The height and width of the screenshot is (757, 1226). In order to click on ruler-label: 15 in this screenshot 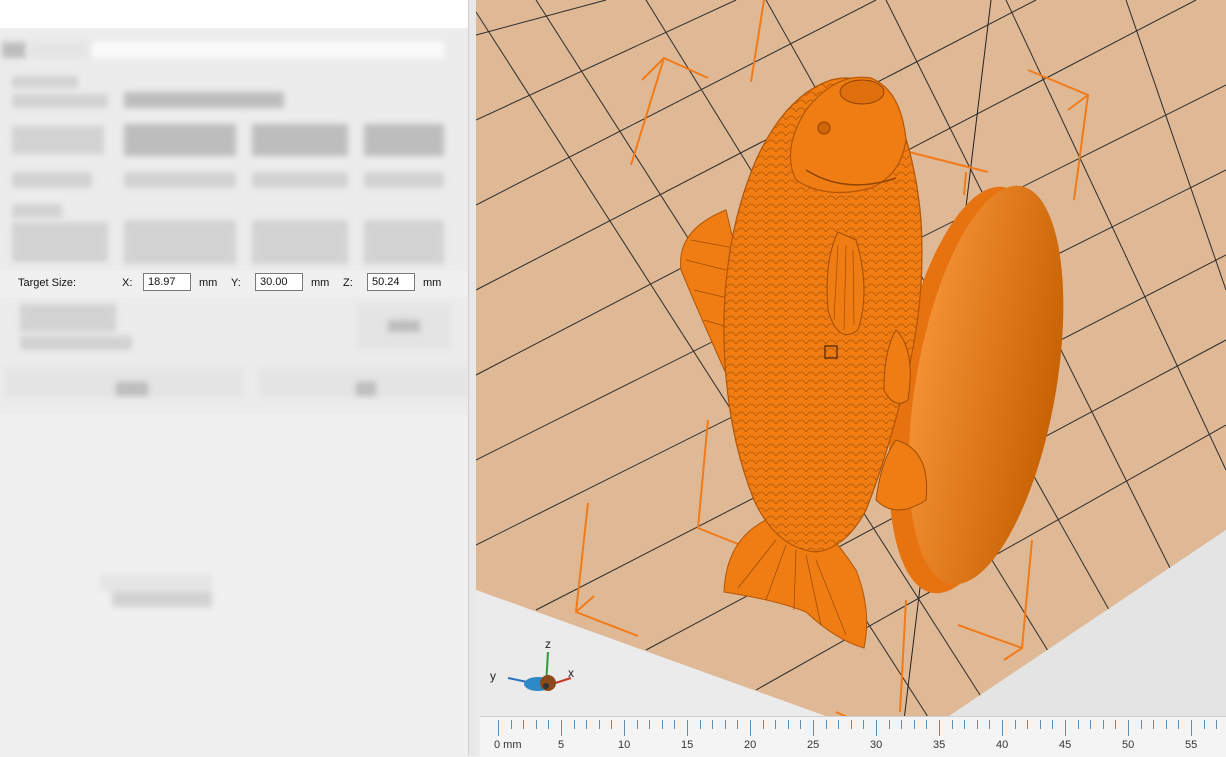, I will do `click(687, 745)`.